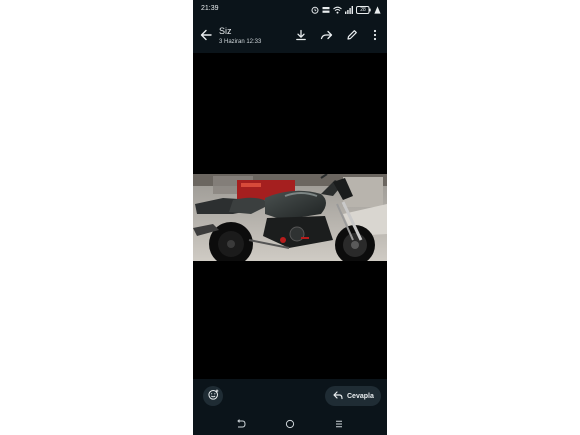 The width and height of the screenshot is (580, 435). I want to click on alarm-icon, so click(315, 10).